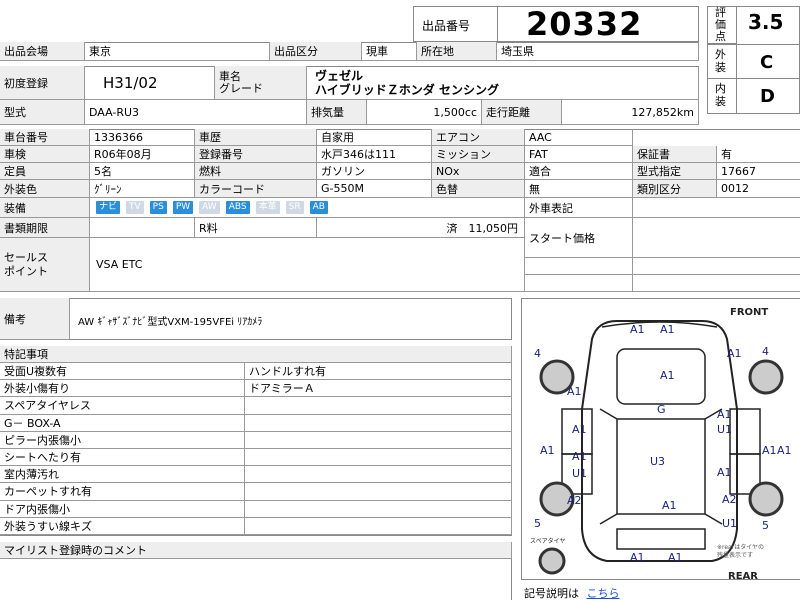 This screenshot has height=601, width=800. What do you see at coordinates (294, 207) in the screenshot?
I see `badge-sr: SR` at bounding box center [294, 207].